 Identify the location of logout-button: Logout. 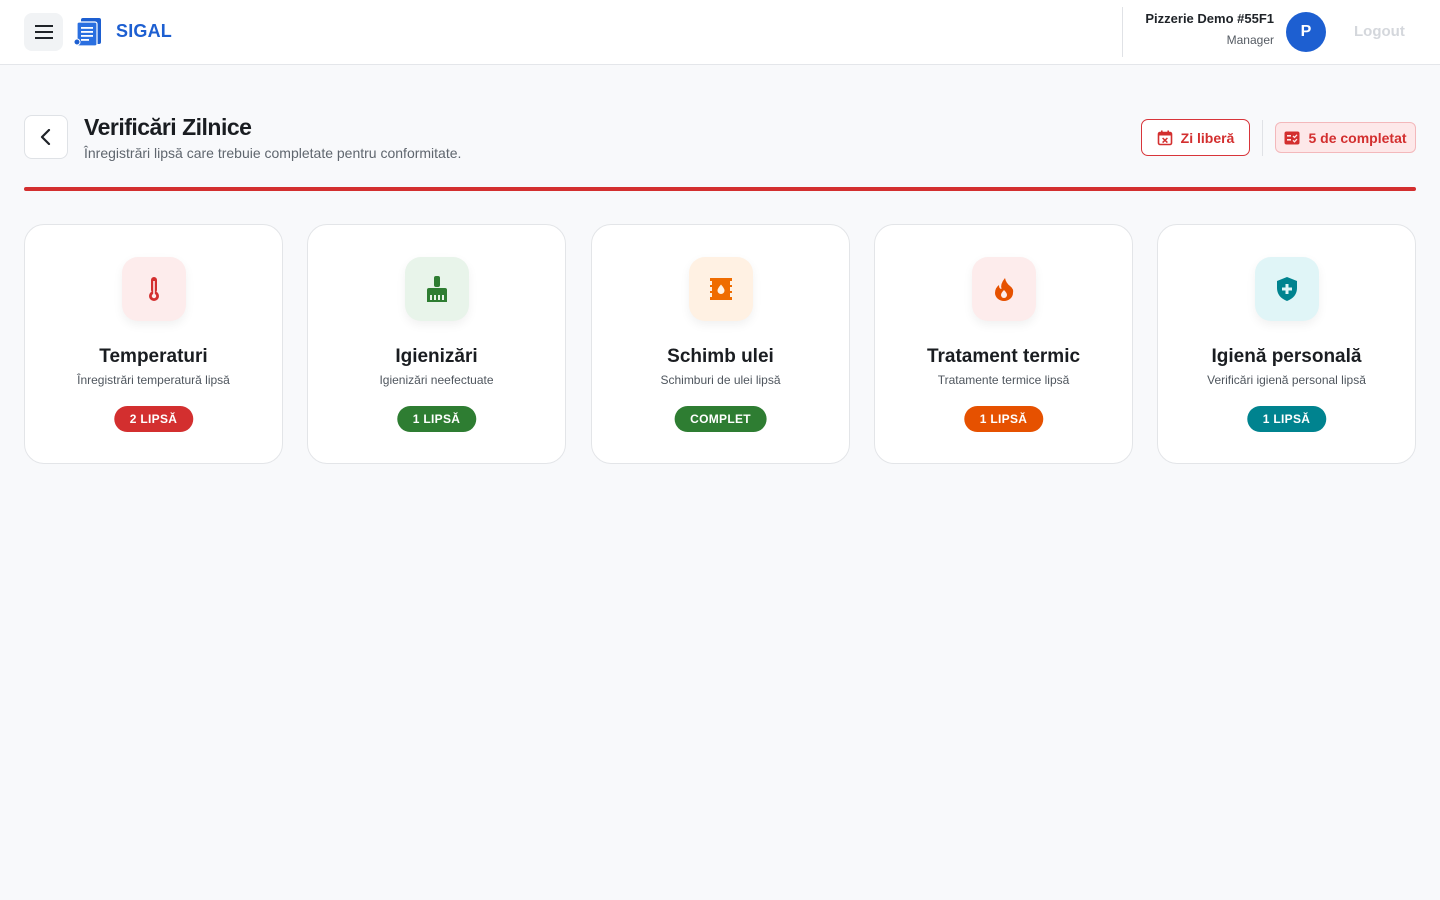
(1379, 31).